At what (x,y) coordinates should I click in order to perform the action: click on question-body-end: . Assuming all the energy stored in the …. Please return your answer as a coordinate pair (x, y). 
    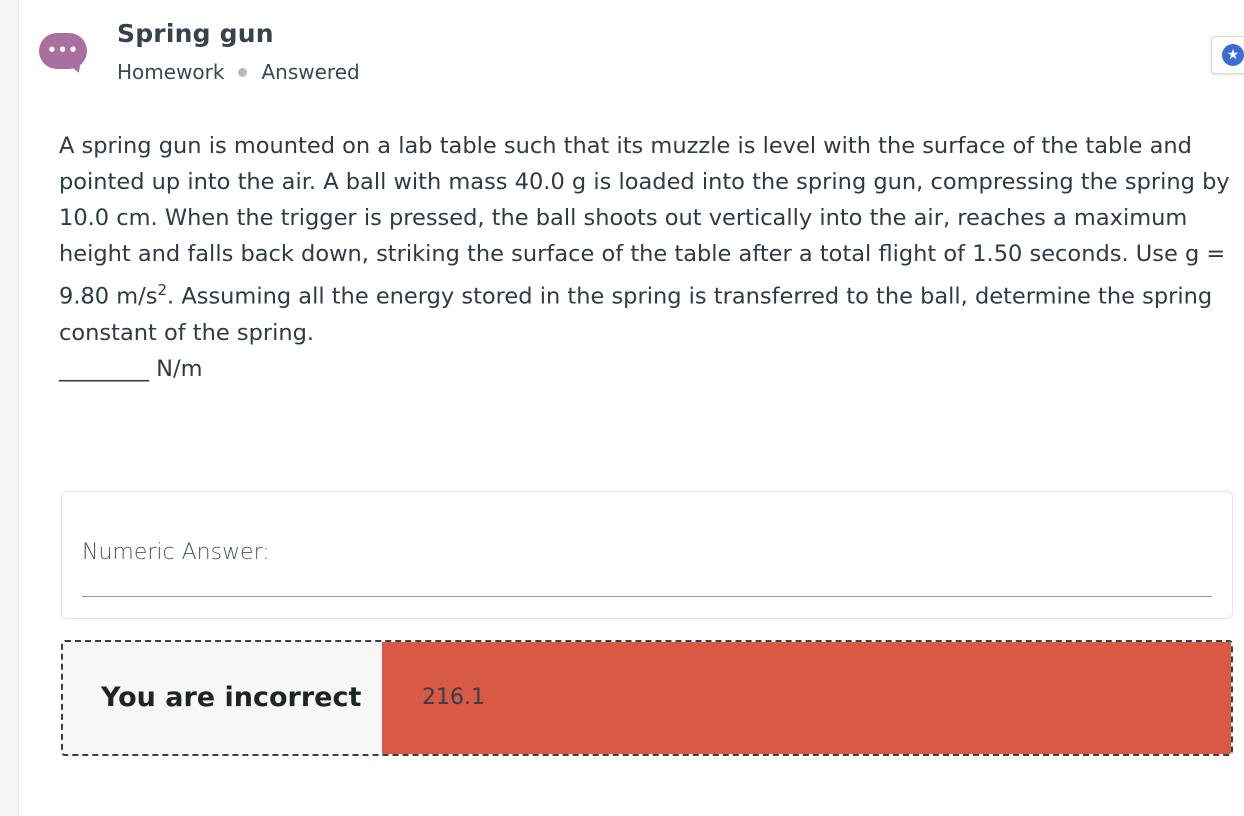
    Looking at the image, I should click on (636, 314).